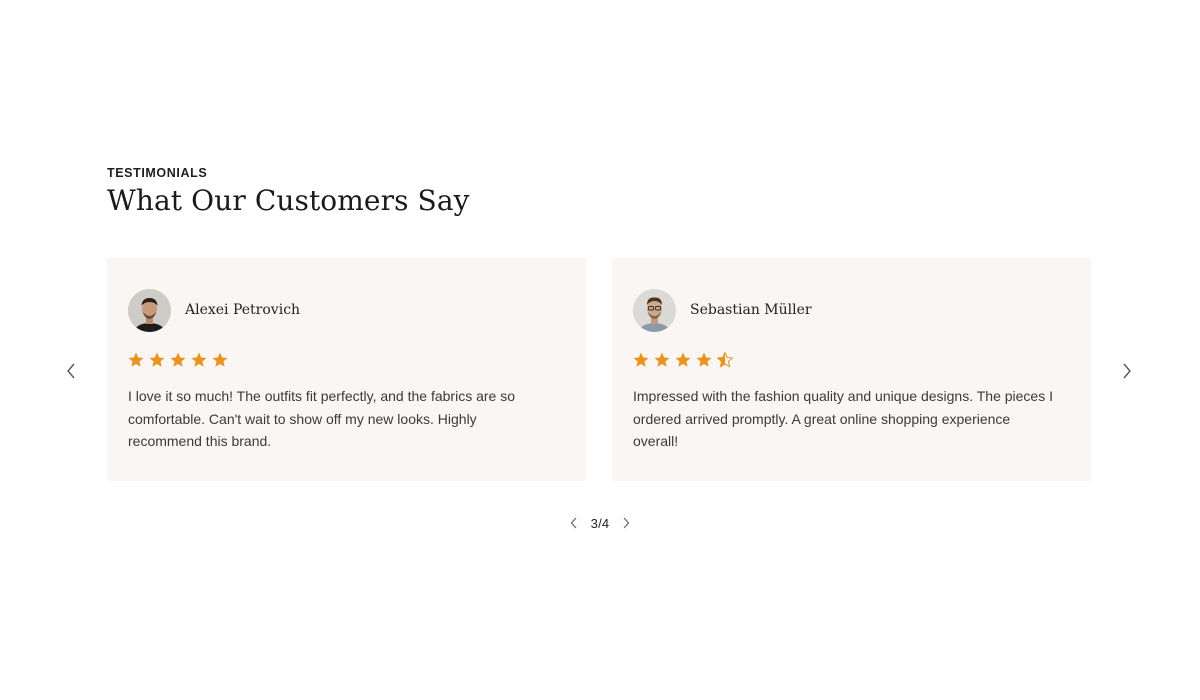 The width and height of the screenshot is (1200, 700). What do you see at coordinates (751, 310) in the screenshot?
I see `reviewer-name: Sebastian Müller` at bounding box center [751, 310].